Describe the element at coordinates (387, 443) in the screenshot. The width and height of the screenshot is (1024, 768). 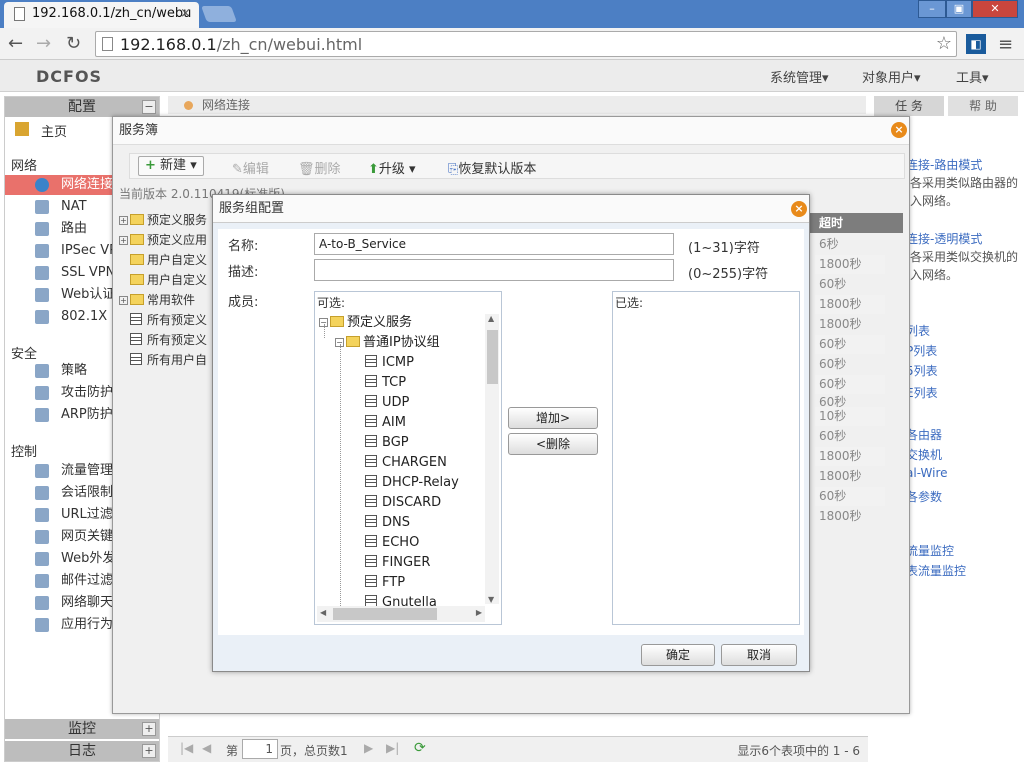
I see `service-item: BGP` at that location.